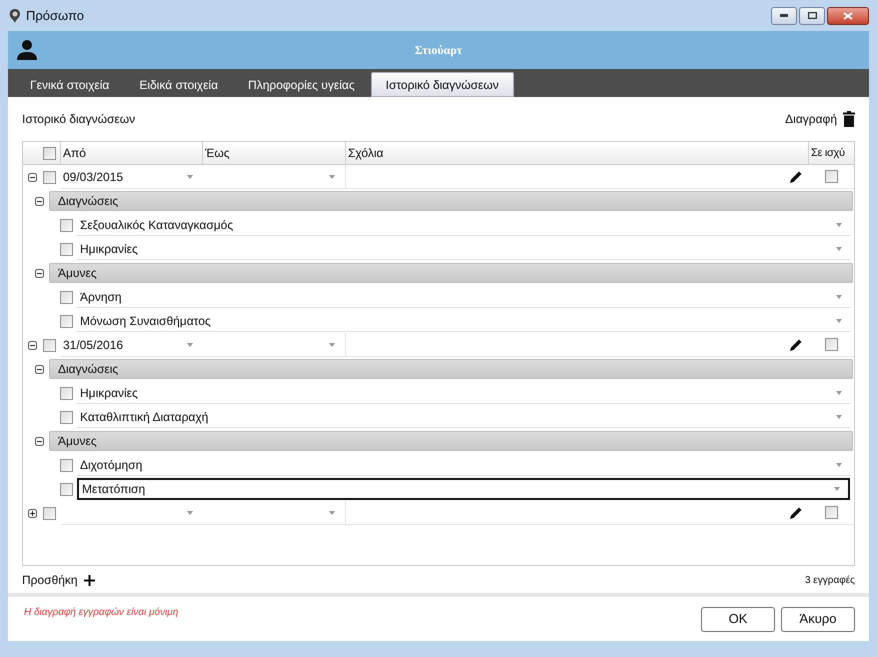  What do you see at coordinates (15, 16) in the screenshot?
I see `app-icon` at bounding box center [15, 16].